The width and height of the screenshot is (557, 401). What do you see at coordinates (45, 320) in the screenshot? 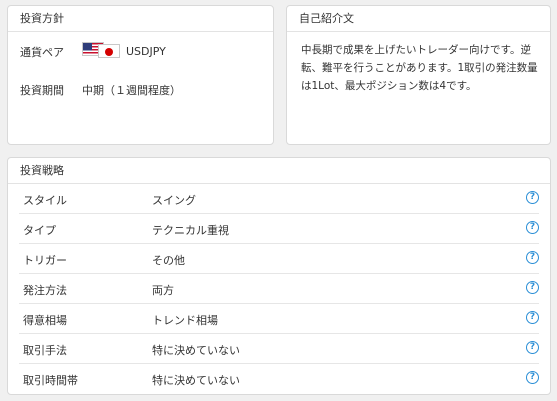
I see `strategy-label: 得意相場` at bounding box center [45, 320].